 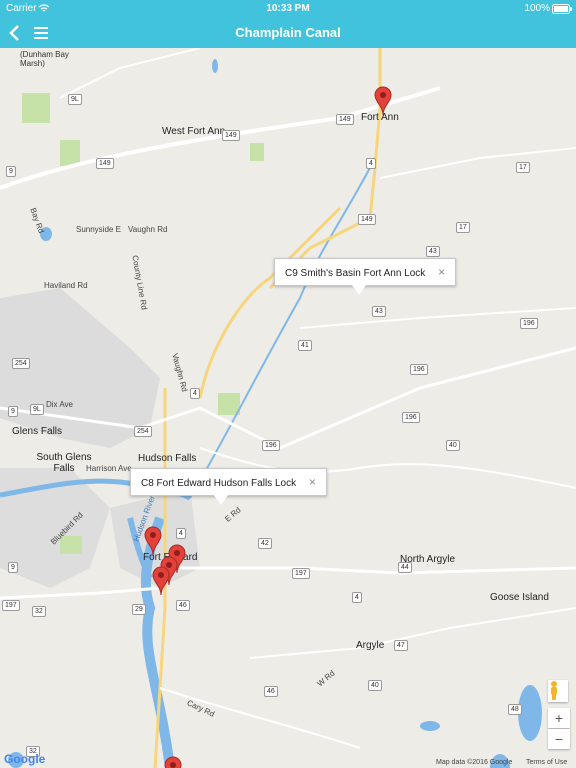 I want to click on place-label: (Dunham Bay Marsh), so click(x=44, y=59).